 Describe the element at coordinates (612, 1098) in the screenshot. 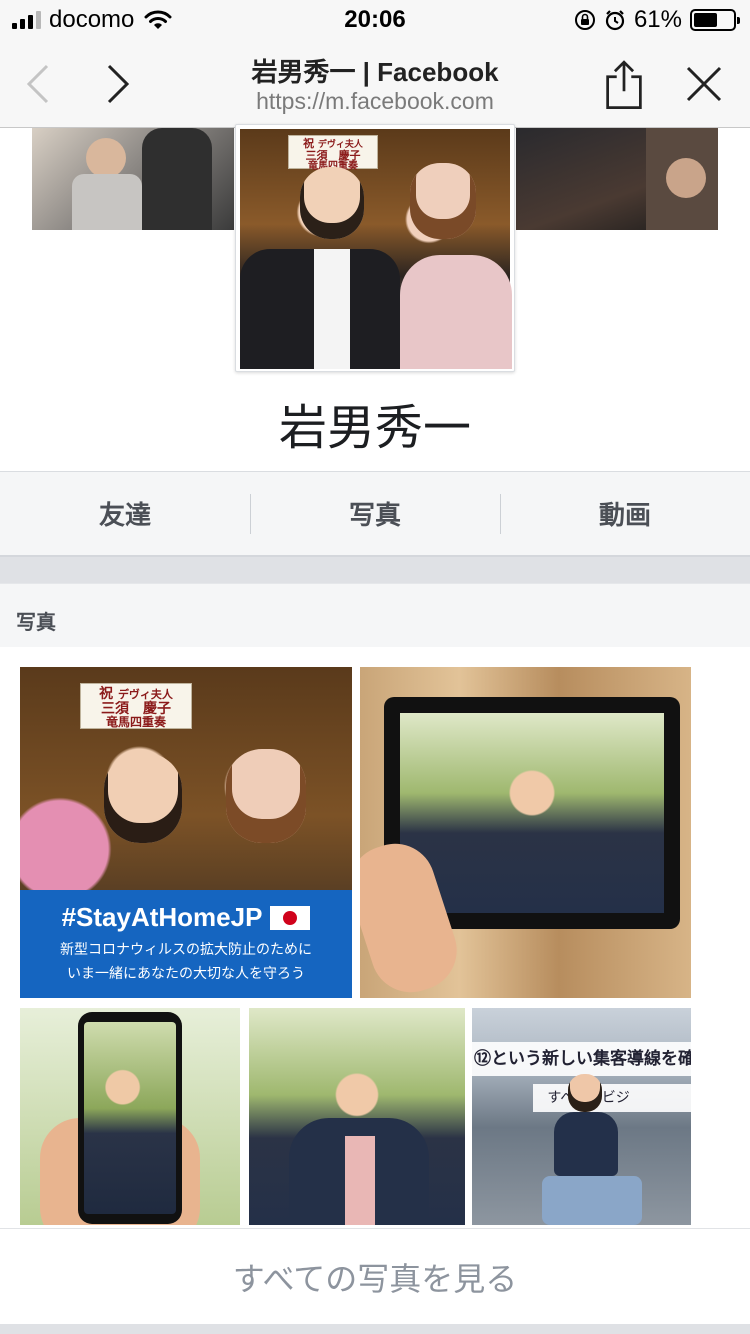

I see `promo-banner-line2: すべてのビジ` at that location.